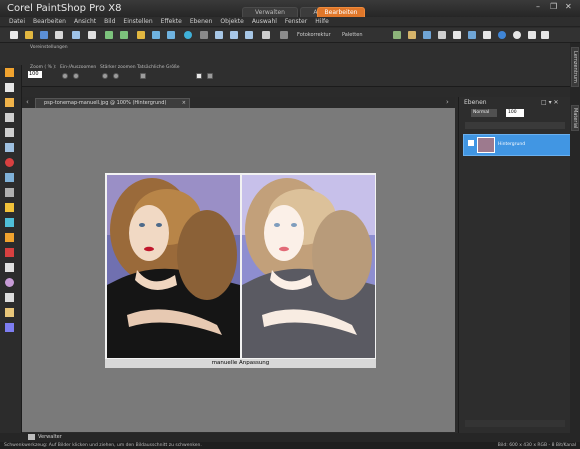  Describe the element at coordinates (296, 21) in the screenshot. I see `menu-fenster: Fenster` at that location.